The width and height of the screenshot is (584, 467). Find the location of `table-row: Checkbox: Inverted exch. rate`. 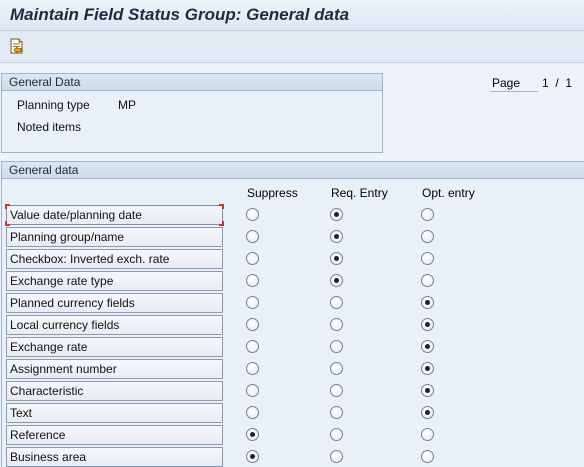

table-row: Checkbox: Inverted exch. rate is located at coordinates (295, 259).